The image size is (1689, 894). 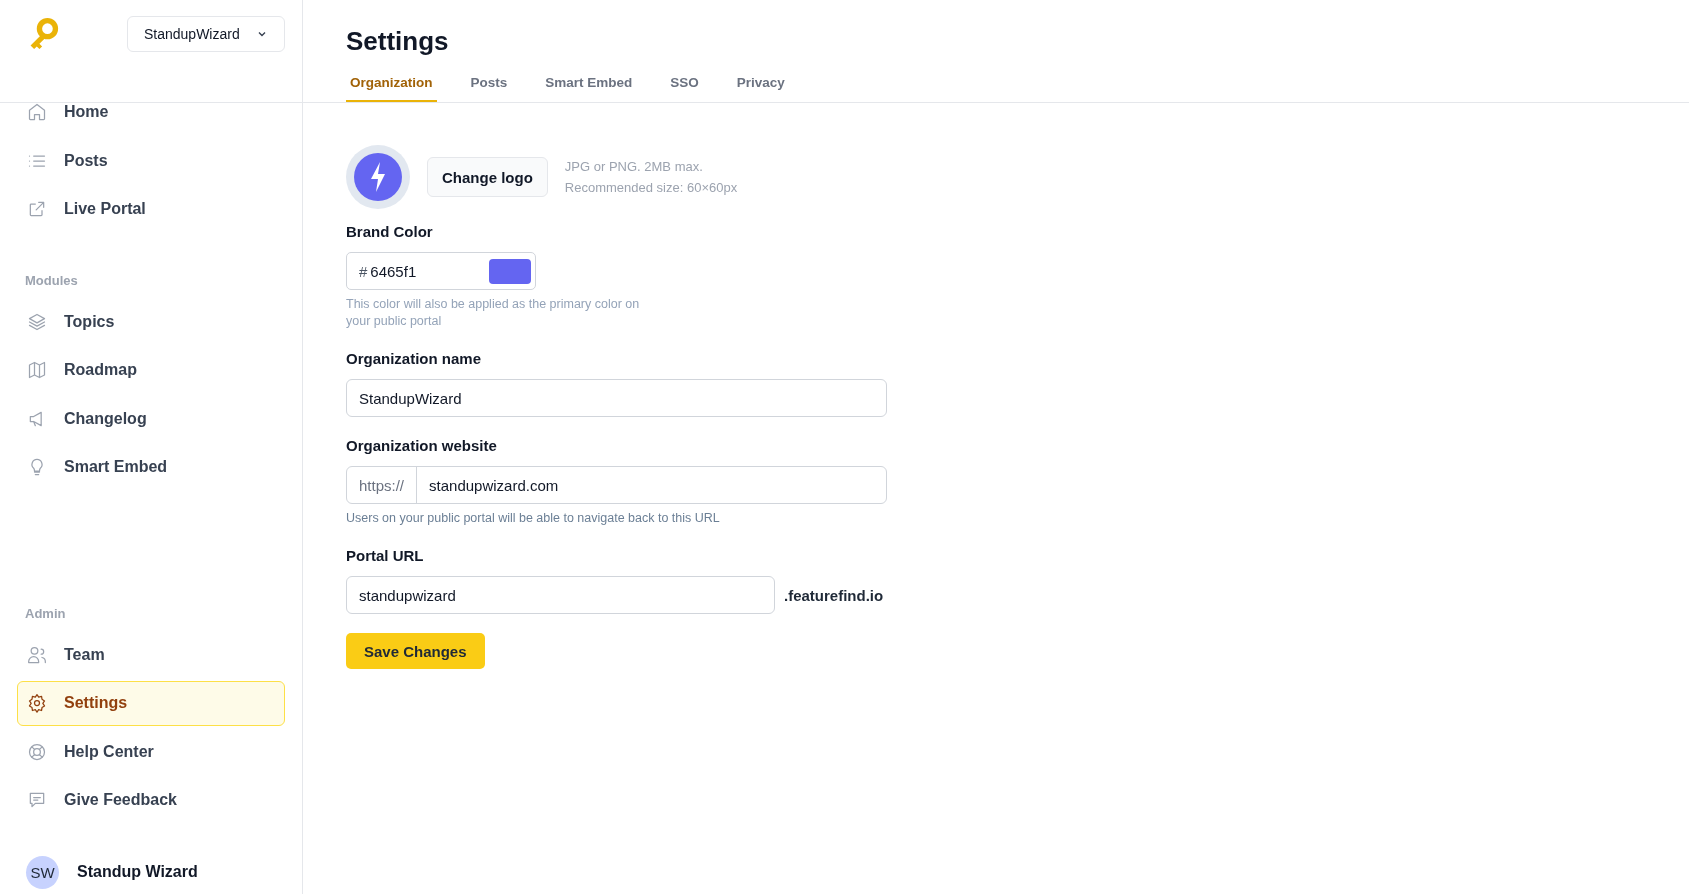 What do you see at coordinates (45, 613) in the screenshot?
I see `section-heading: Admin` at bounding box center [45, 613].